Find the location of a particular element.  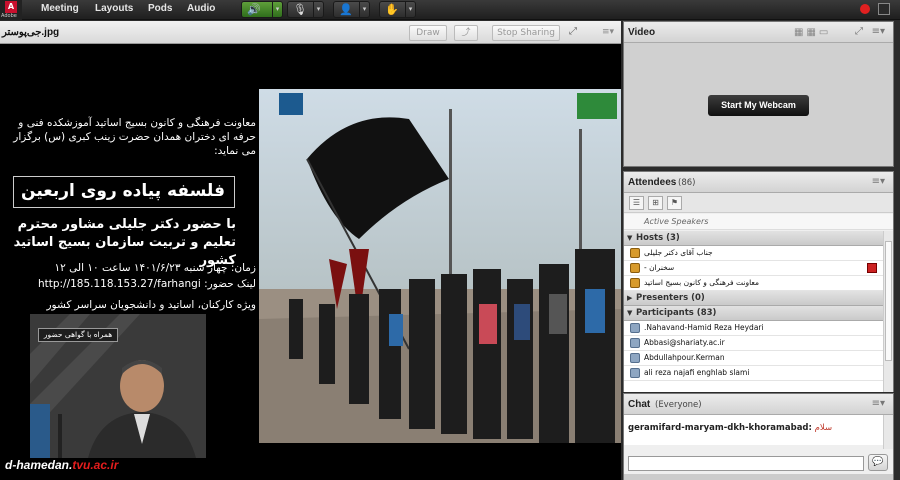

group-presenters: ▶ Presenters (0) is located at coordinates (753, 298).